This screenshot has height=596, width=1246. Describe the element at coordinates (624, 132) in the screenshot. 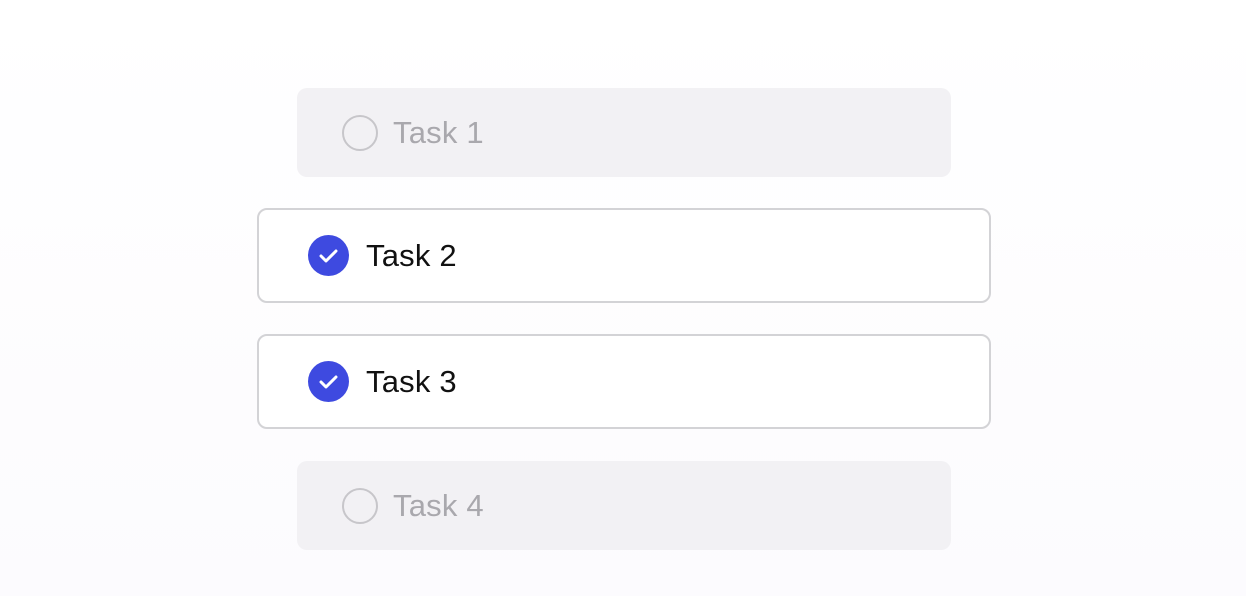

I see `task-item: Task 1` at that location.